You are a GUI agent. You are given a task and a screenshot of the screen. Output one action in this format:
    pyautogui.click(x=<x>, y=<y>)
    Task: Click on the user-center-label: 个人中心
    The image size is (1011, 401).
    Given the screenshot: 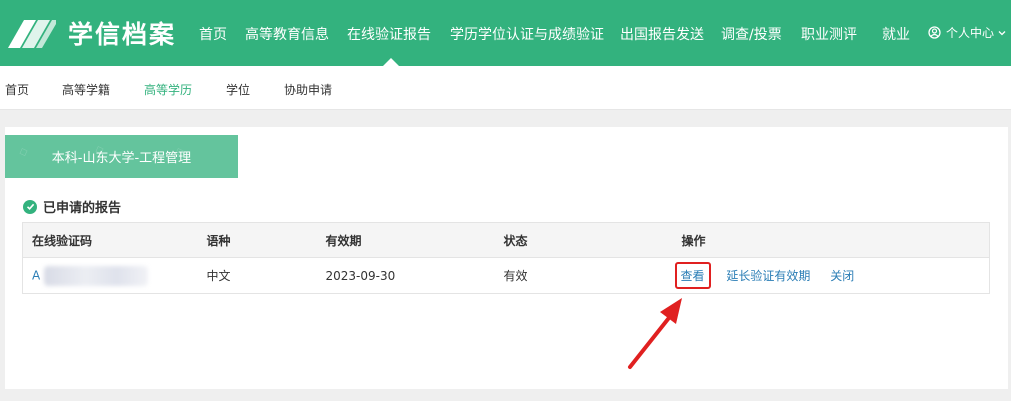 What is the action you would take?
    pyautogui.click(x=970, y=33)
    